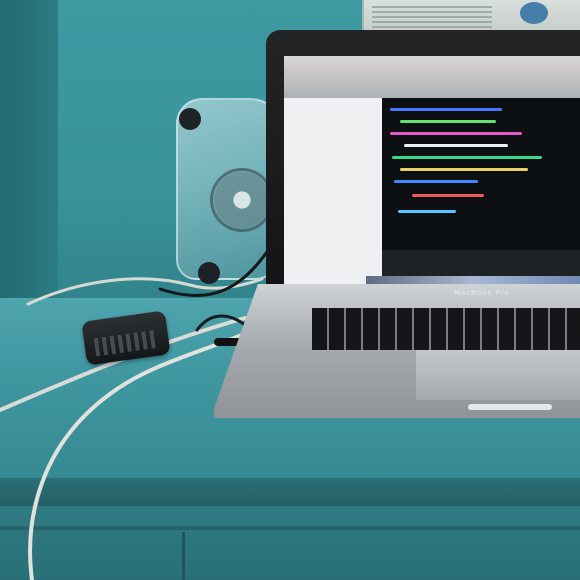  What do you see at coordinates (482, 293) in the screenshot?
I see `laptop-brand-label: MacBook Pro` at bounding box center [482, 293].